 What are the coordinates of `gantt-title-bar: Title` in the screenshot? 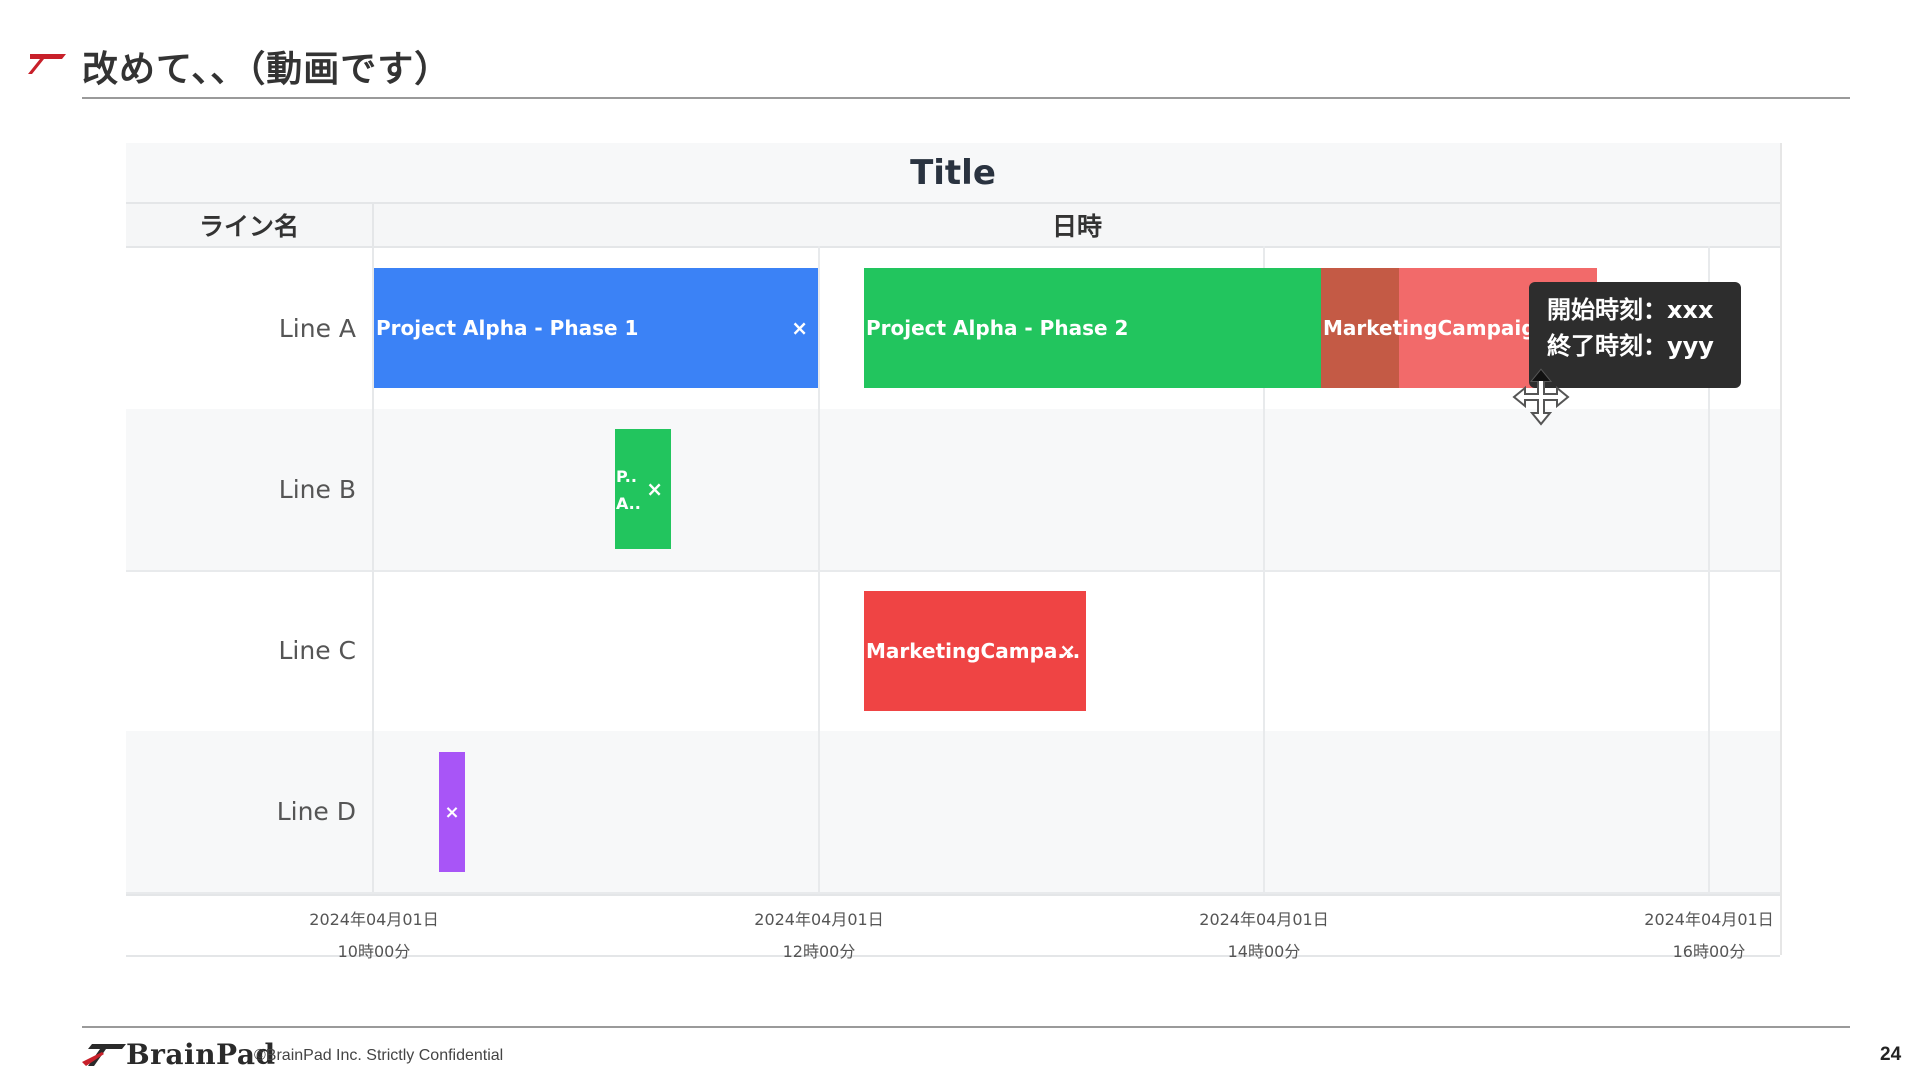 It's located at (953, 173).